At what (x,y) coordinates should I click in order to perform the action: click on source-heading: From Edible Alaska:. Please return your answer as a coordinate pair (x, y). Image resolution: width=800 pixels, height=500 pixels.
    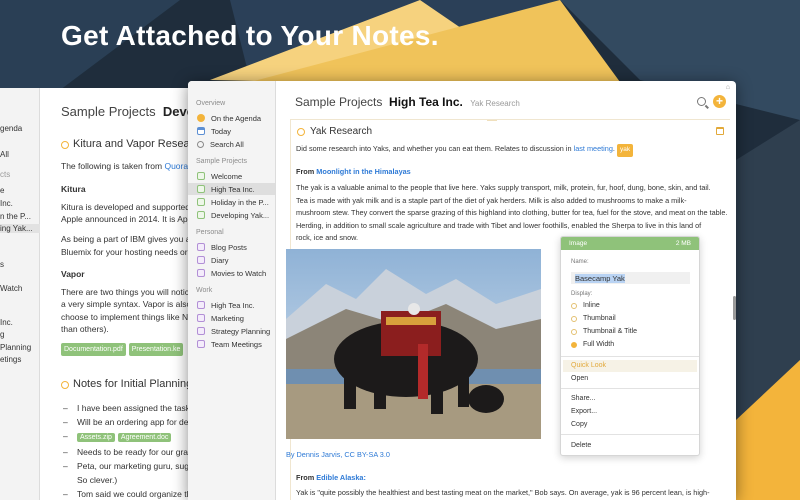
    Looking at the image, I should click on (331, 477).